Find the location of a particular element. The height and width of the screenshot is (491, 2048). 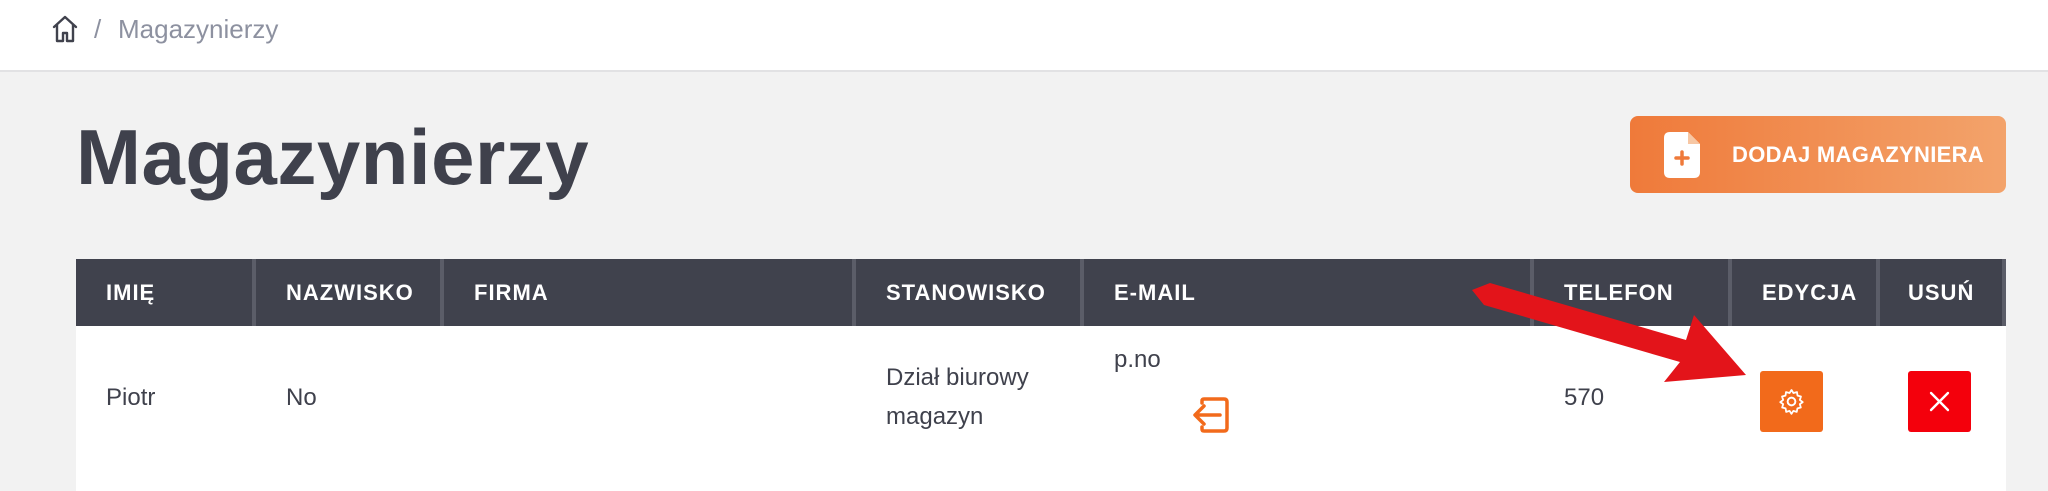

gear-icon is located at coordinates (1791, 402).